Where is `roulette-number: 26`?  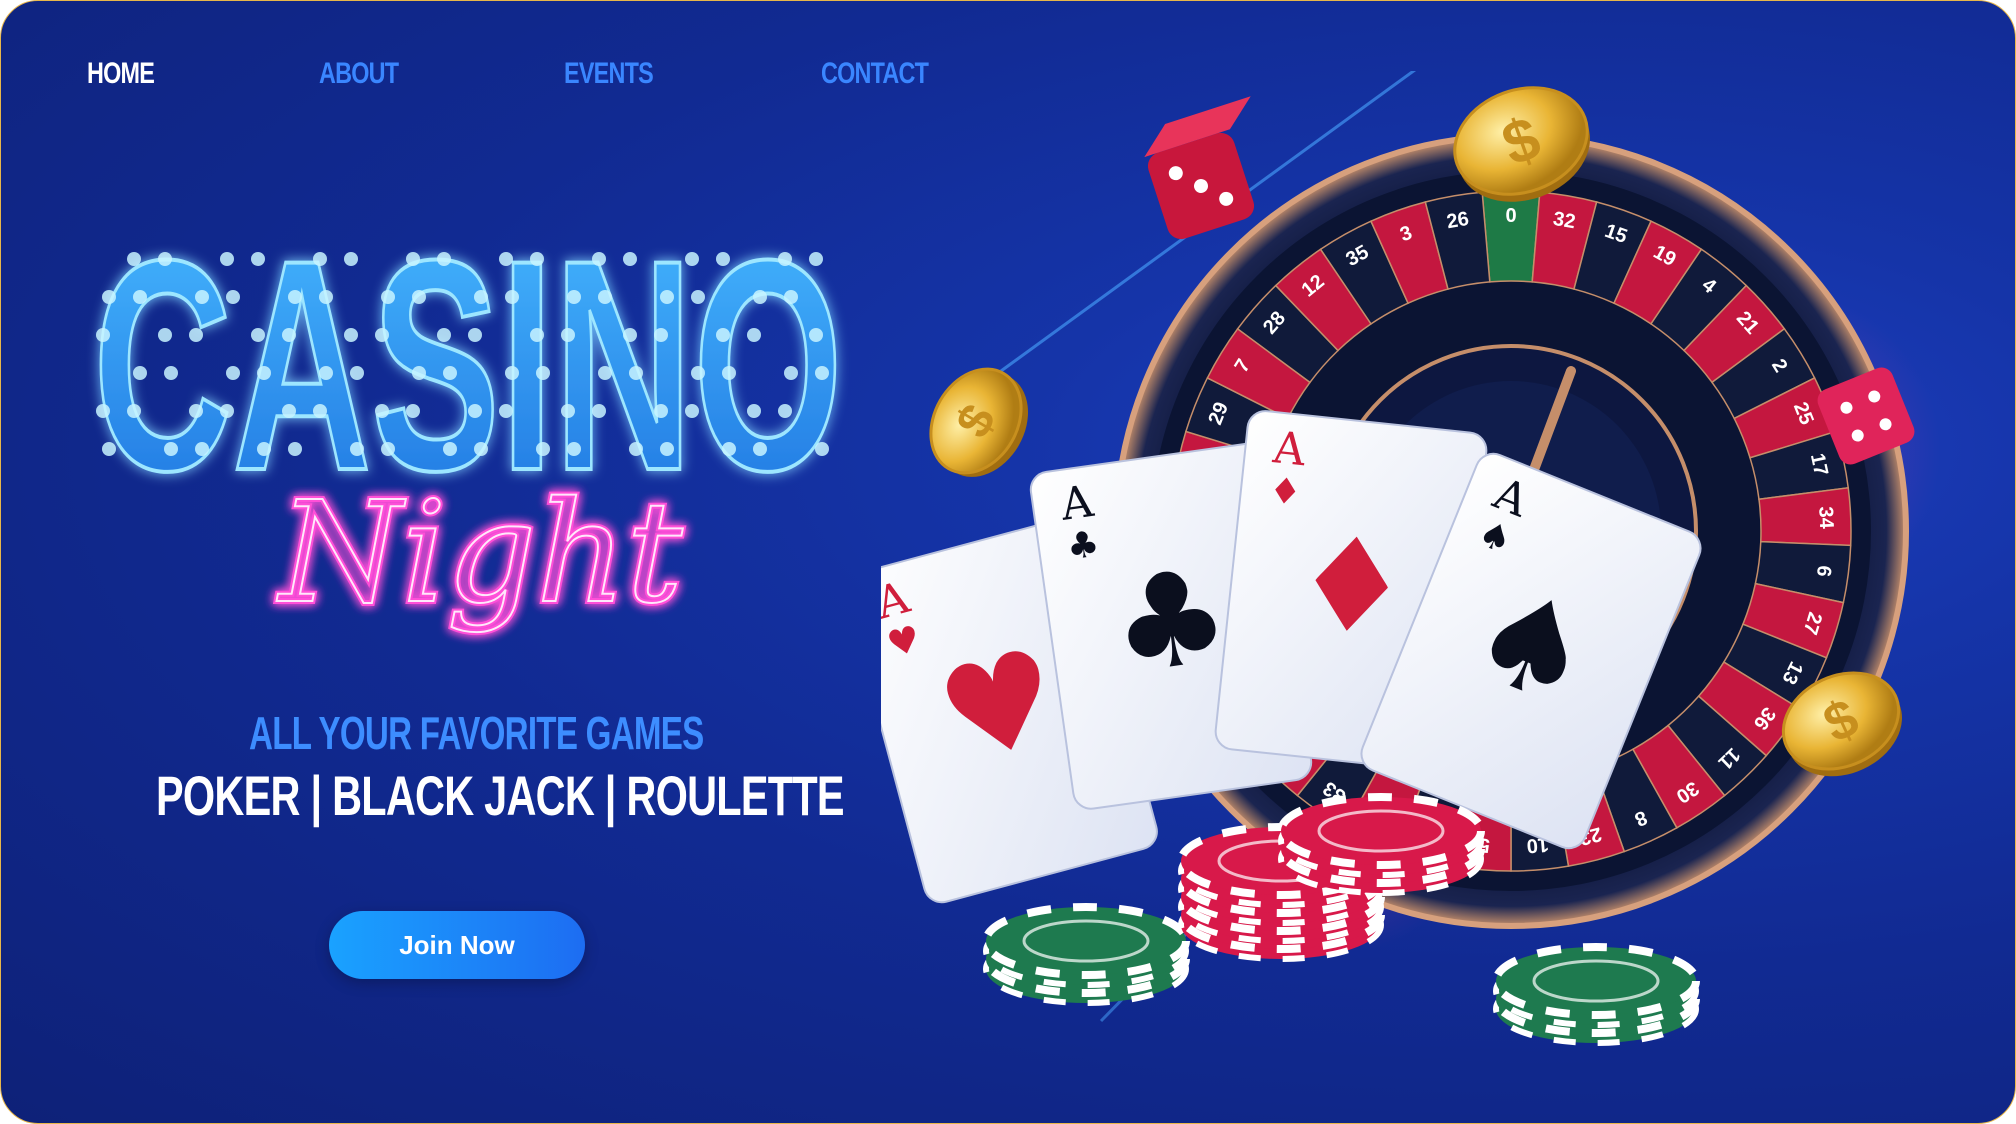
roulette-number: 26 is located at coordinates (1458, 220).